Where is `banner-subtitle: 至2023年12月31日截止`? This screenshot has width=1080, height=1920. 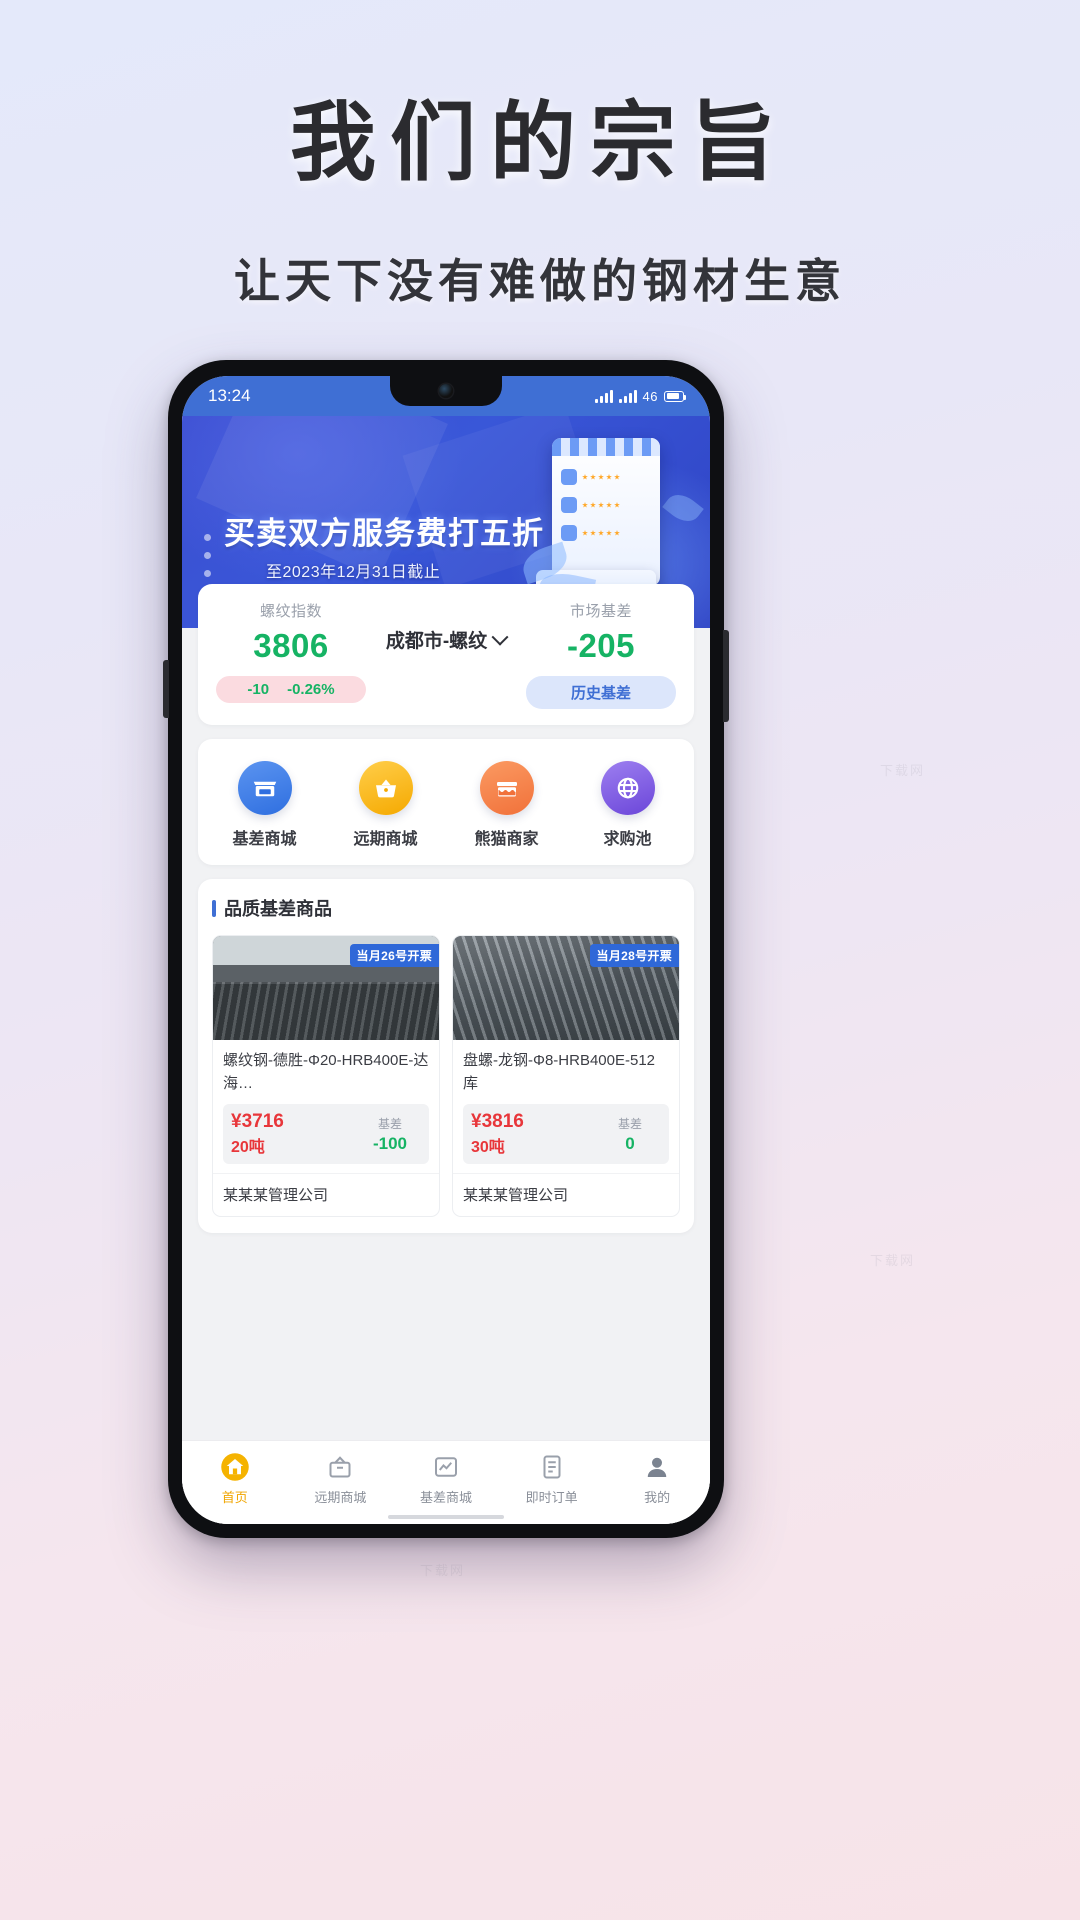 banner-subtitle: 至2023年12月31日截止 is located at coordinates (353, 572).